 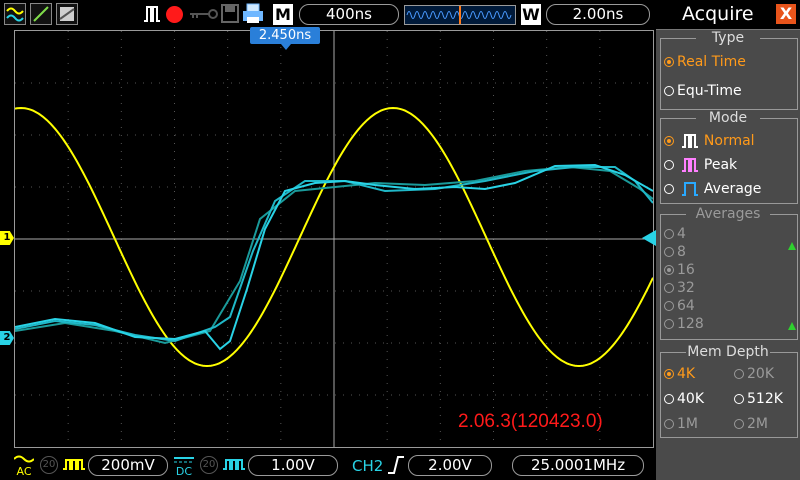 I want to click on trigger-position-label: 2.450ns, so click(x=285, y=35).